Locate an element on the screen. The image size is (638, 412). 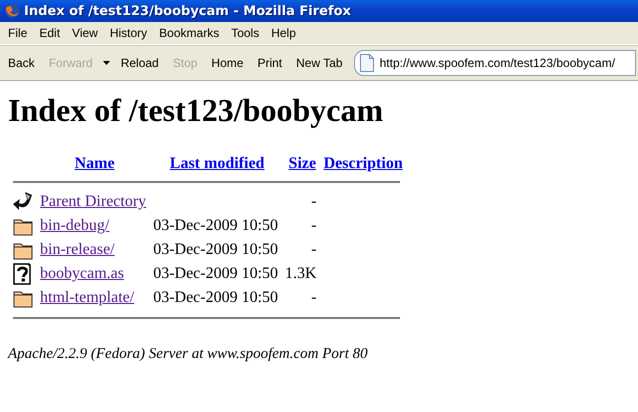
file-link: boobycam.as is located at coordinates (82, 273).